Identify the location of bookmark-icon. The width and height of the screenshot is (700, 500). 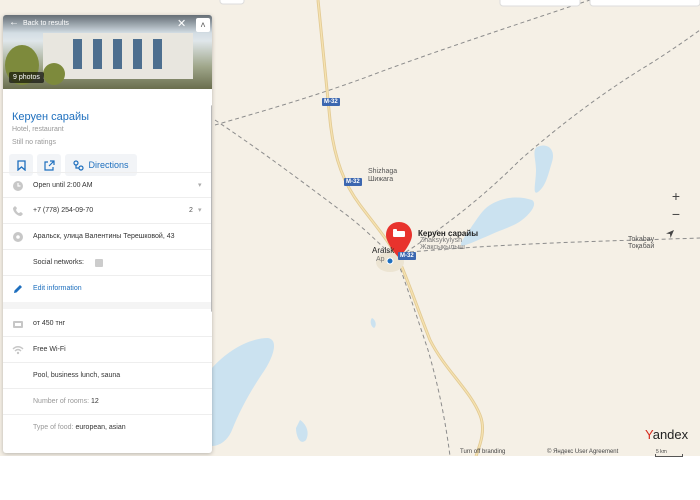
(21, 165).